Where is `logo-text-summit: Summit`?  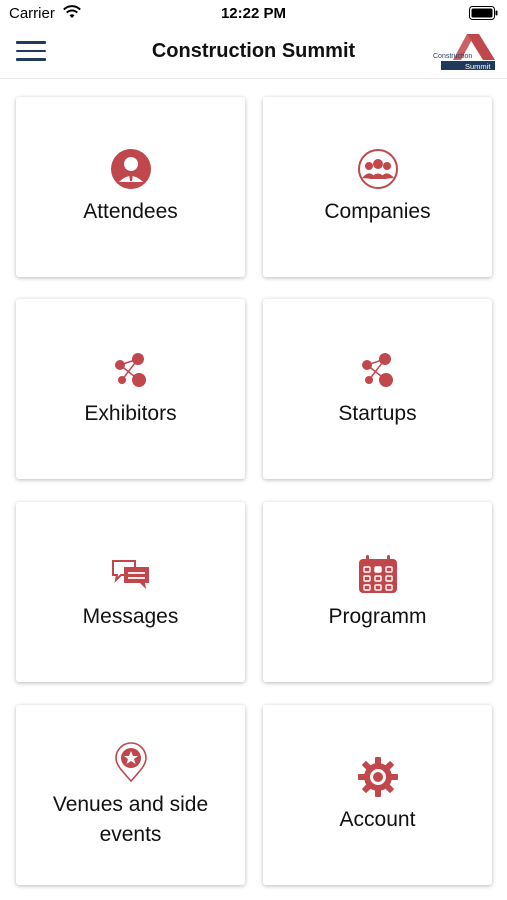 logo-text-summit: Summit is located at coordinates (478, 66).